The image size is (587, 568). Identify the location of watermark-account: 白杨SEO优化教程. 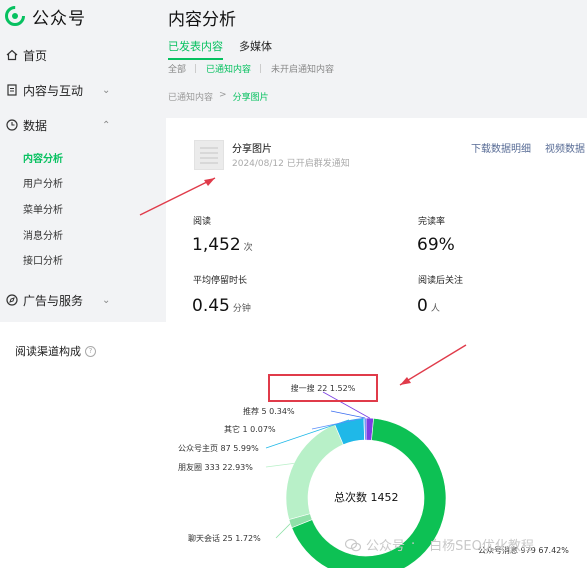
(481, 546).